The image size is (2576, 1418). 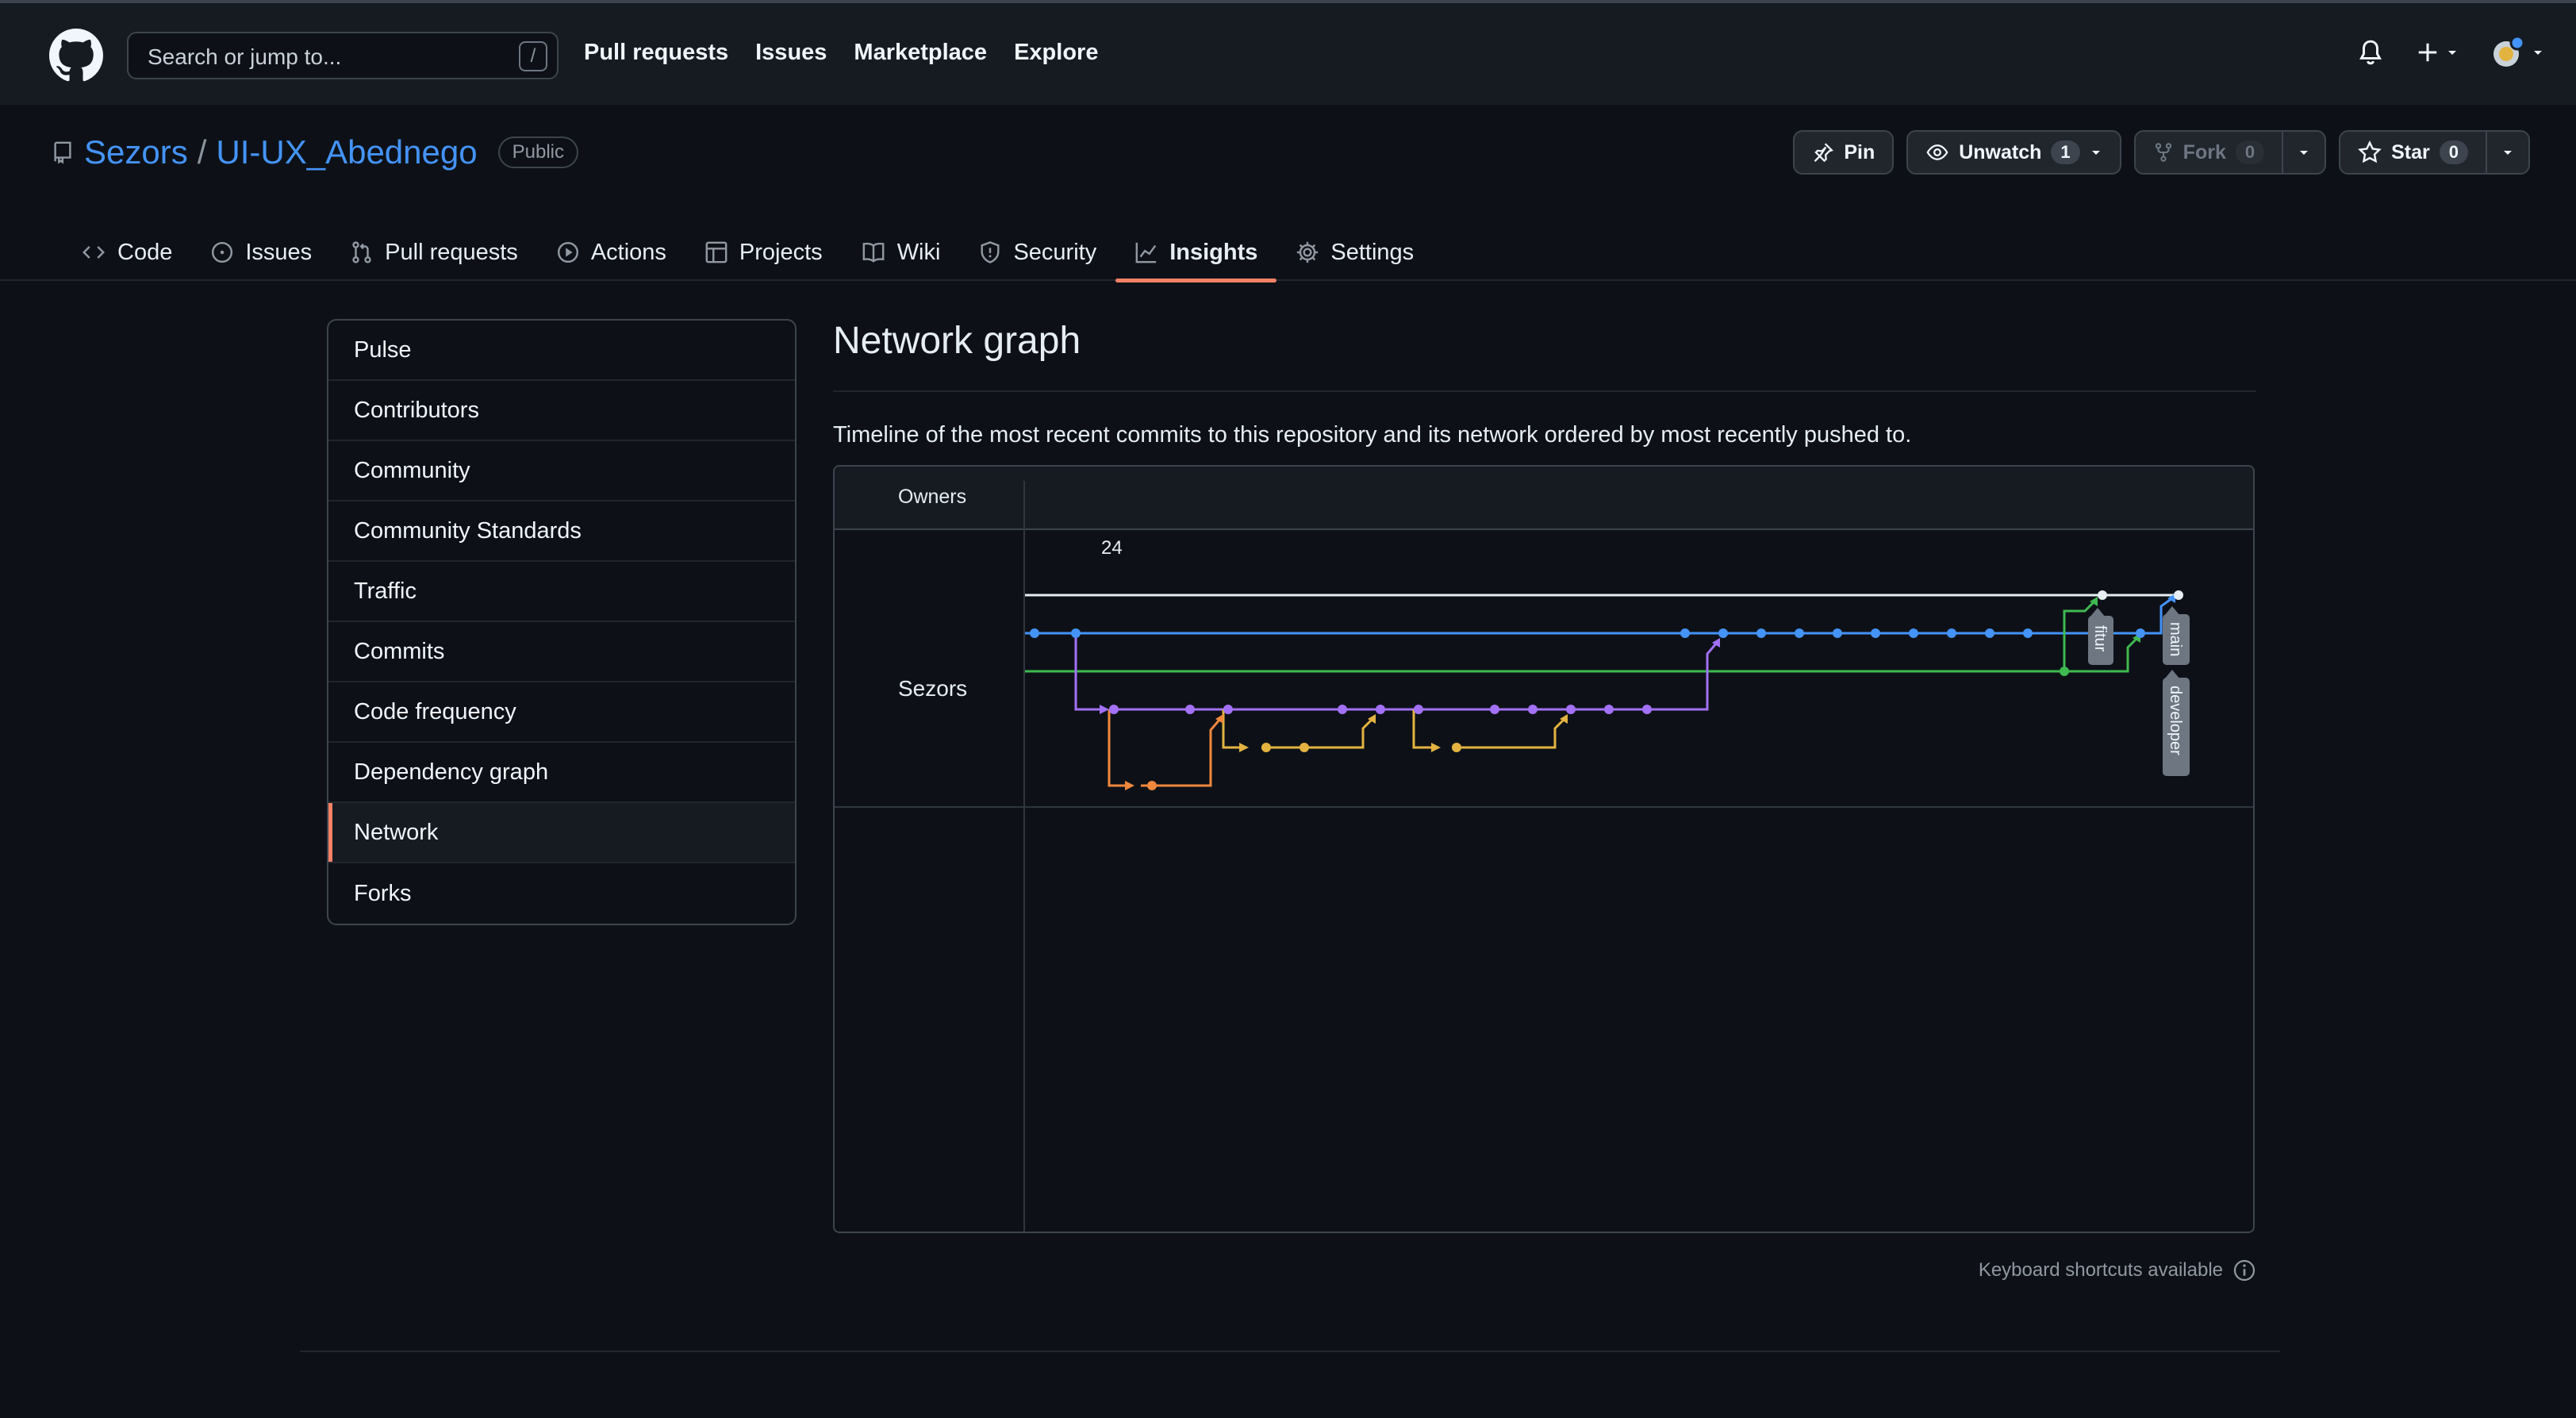 What do you see at coordinates (76, 56) in the screenshot?
I see `github-logo-icon` at bounding box center [76, 56].